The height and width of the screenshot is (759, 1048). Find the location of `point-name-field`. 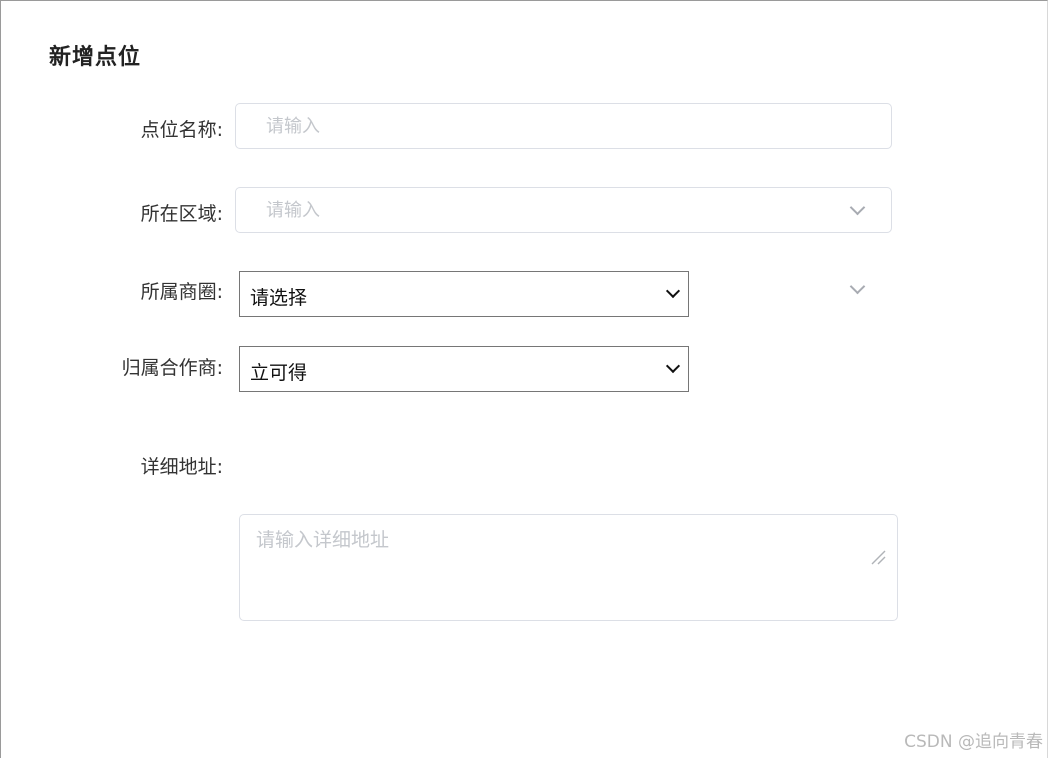

point-name-field is located at coordinates (563, 126).